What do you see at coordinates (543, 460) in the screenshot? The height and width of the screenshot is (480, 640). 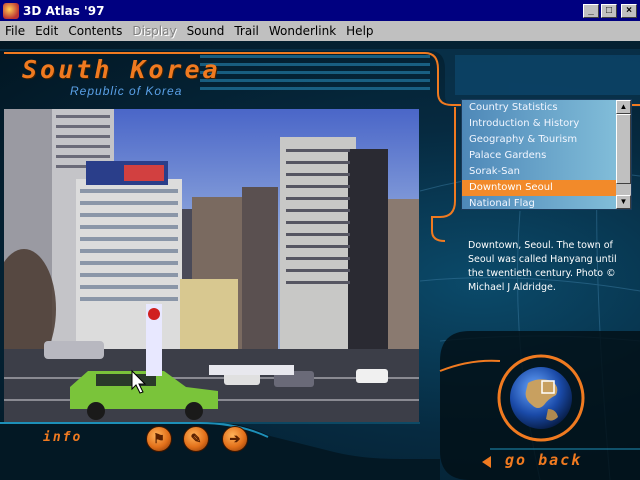 I see `go-back-button: go back` at bounding box center [543, 460].